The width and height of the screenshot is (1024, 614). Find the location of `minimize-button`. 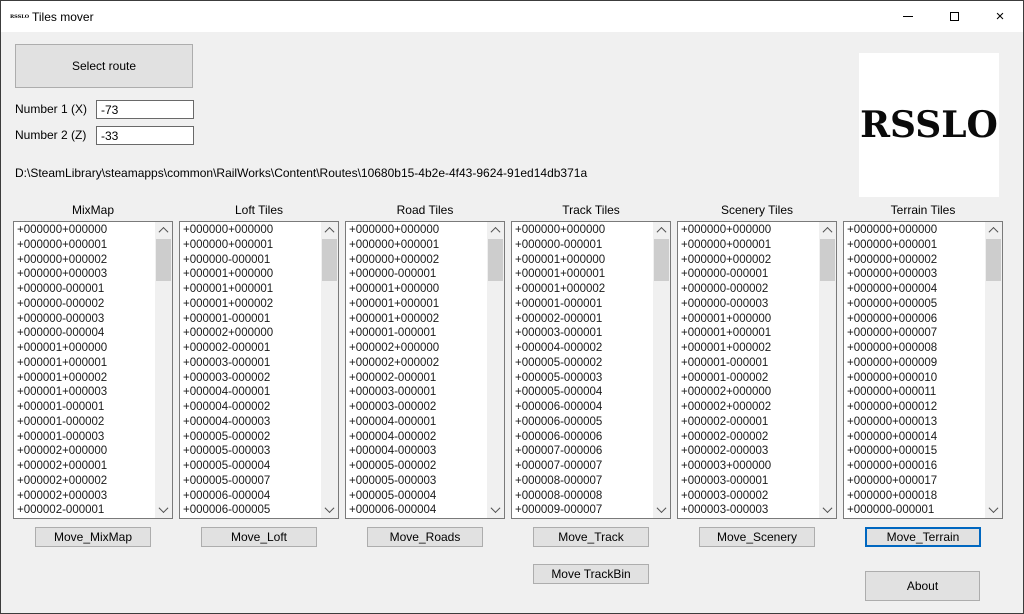

minimize-button is located at coordinates (908, 16).